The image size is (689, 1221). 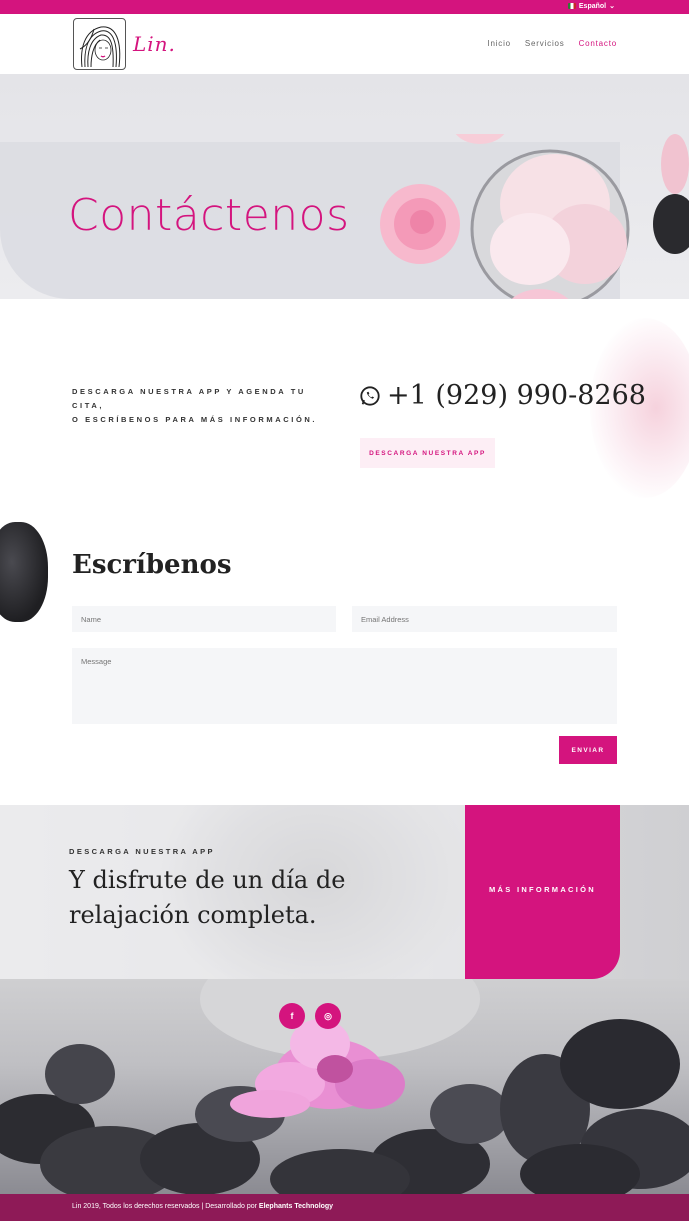 What do you see at coordinates (370, 395) in the screenshot?
I see `whatsapp-icon` at bounding box center [370, 395].